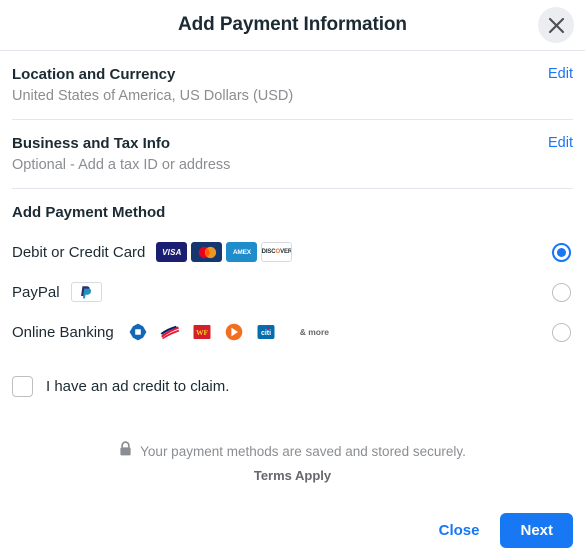 The image size is (585, 558). I want to click on paypal-icon, so click(86, 292).